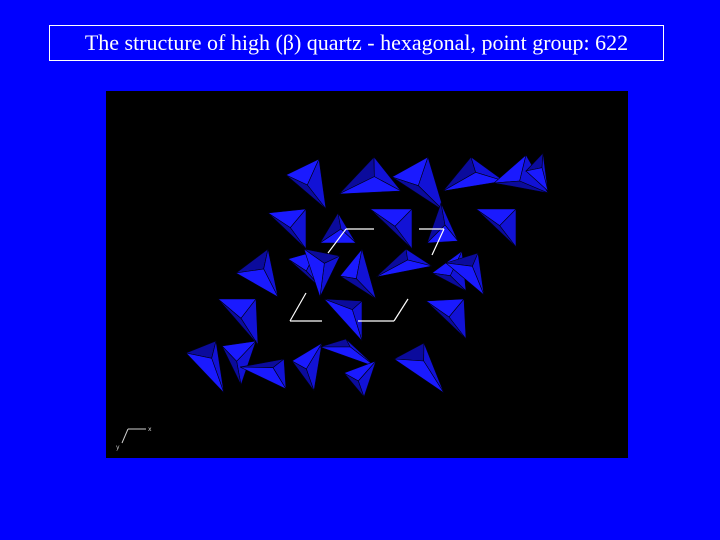 Image resolution: width=720 pixels, height=540 pixels. What do you see at coordinates (134, 438) in the screenshot?
I see `axis-indicator: x y` at bounding box center [134, 438].